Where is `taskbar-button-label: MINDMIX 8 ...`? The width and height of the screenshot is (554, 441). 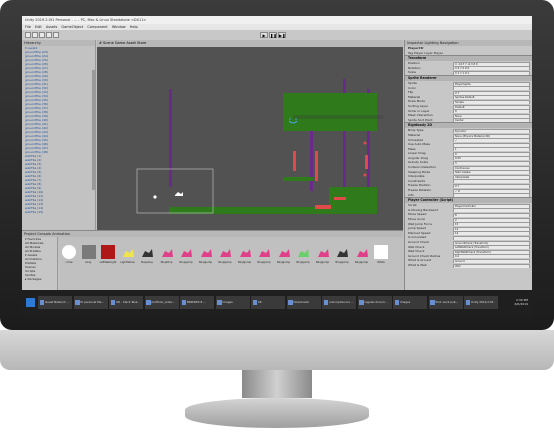 taskbar-button-label: MINDMIX 8 ... is located at coordinates (196, 302).